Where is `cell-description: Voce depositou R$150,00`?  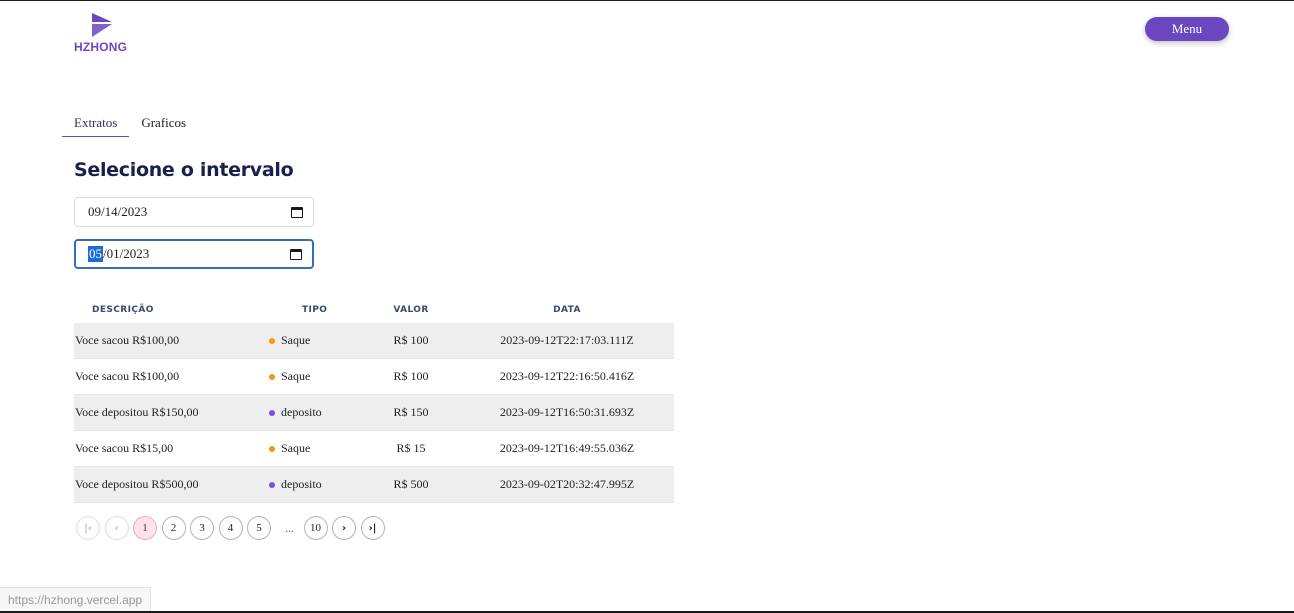 cell-description: Voce depositou R$150,00 is located at coordinates (137, 412).